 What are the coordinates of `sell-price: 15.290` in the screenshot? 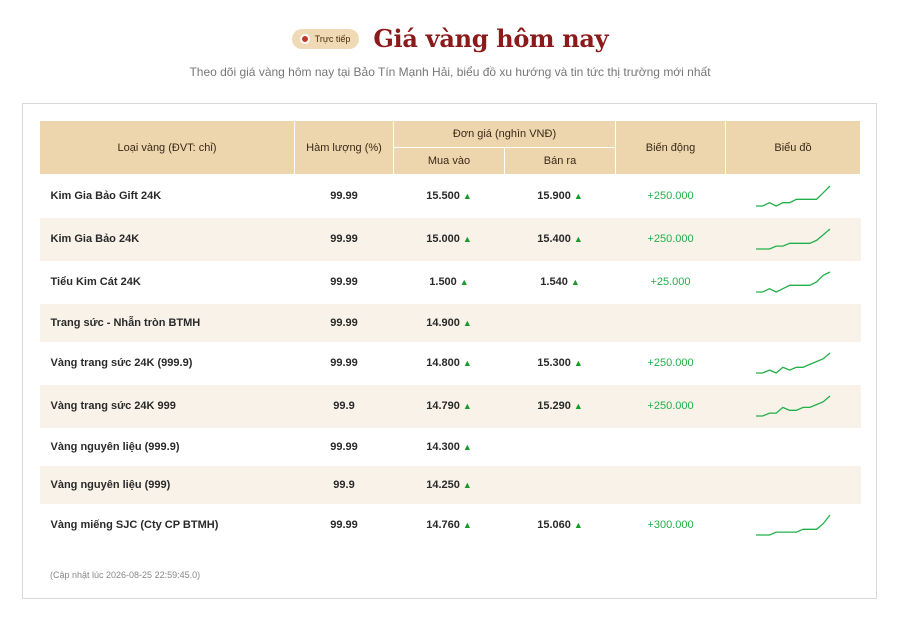 It's located at (554, 406).